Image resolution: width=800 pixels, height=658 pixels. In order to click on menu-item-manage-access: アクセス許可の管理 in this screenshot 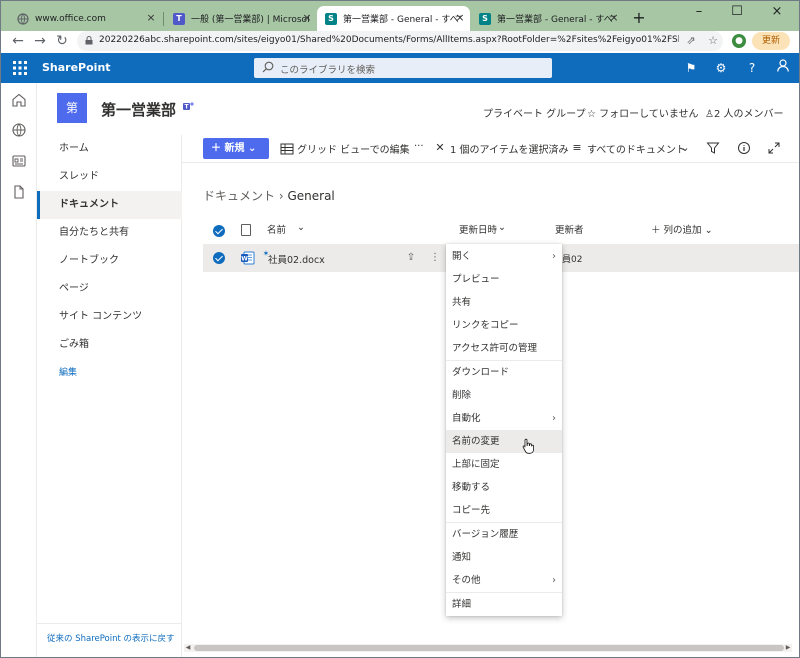, I will do `click(504, 348)`.